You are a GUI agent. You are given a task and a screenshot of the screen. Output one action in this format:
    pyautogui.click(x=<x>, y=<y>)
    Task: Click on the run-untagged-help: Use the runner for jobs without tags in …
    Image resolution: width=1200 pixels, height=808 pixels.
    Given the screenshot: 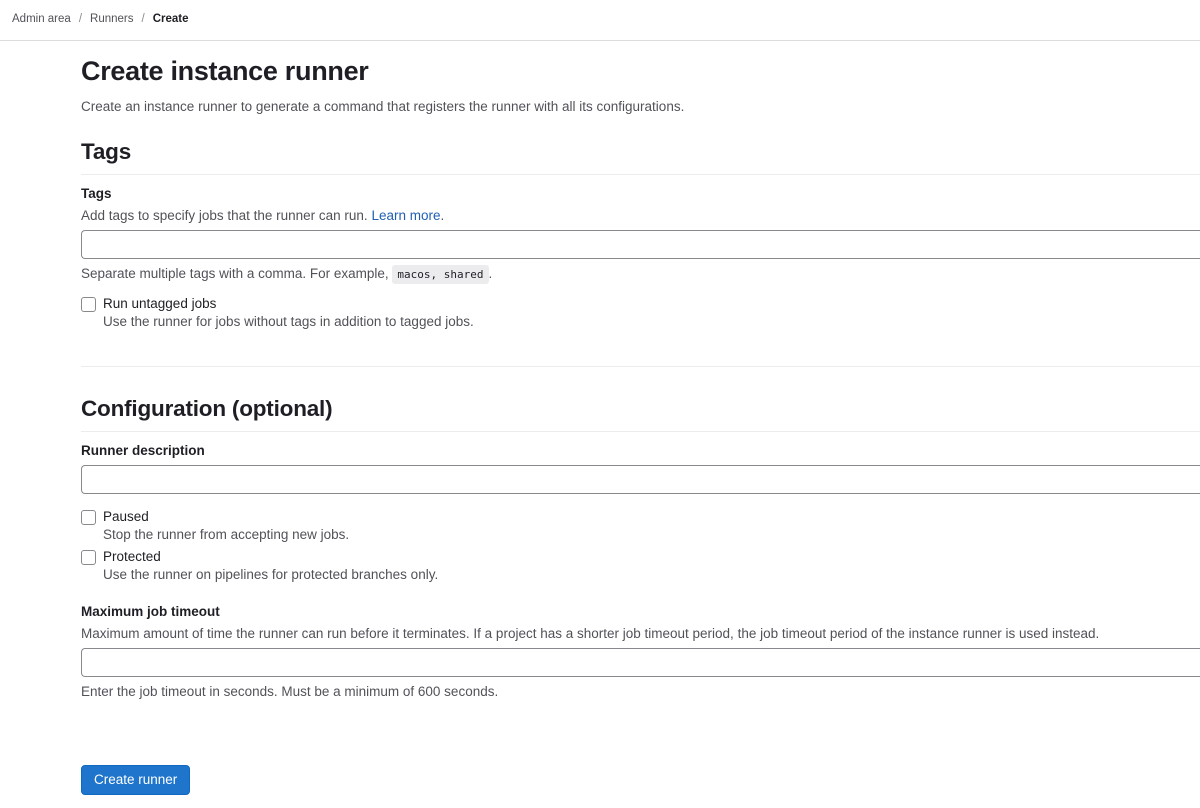 What is the action you would take?
    pyautogui.click(x=288, y=321)
    